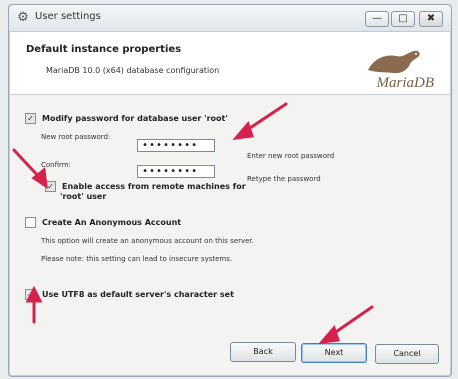 Image resolution: width=458 pixels, height=379 pixels. What do you see at coordinates (176, 171) in the screenshot?
I see `confirm-password-input: ••••••••` at bounding box center [176, 171].